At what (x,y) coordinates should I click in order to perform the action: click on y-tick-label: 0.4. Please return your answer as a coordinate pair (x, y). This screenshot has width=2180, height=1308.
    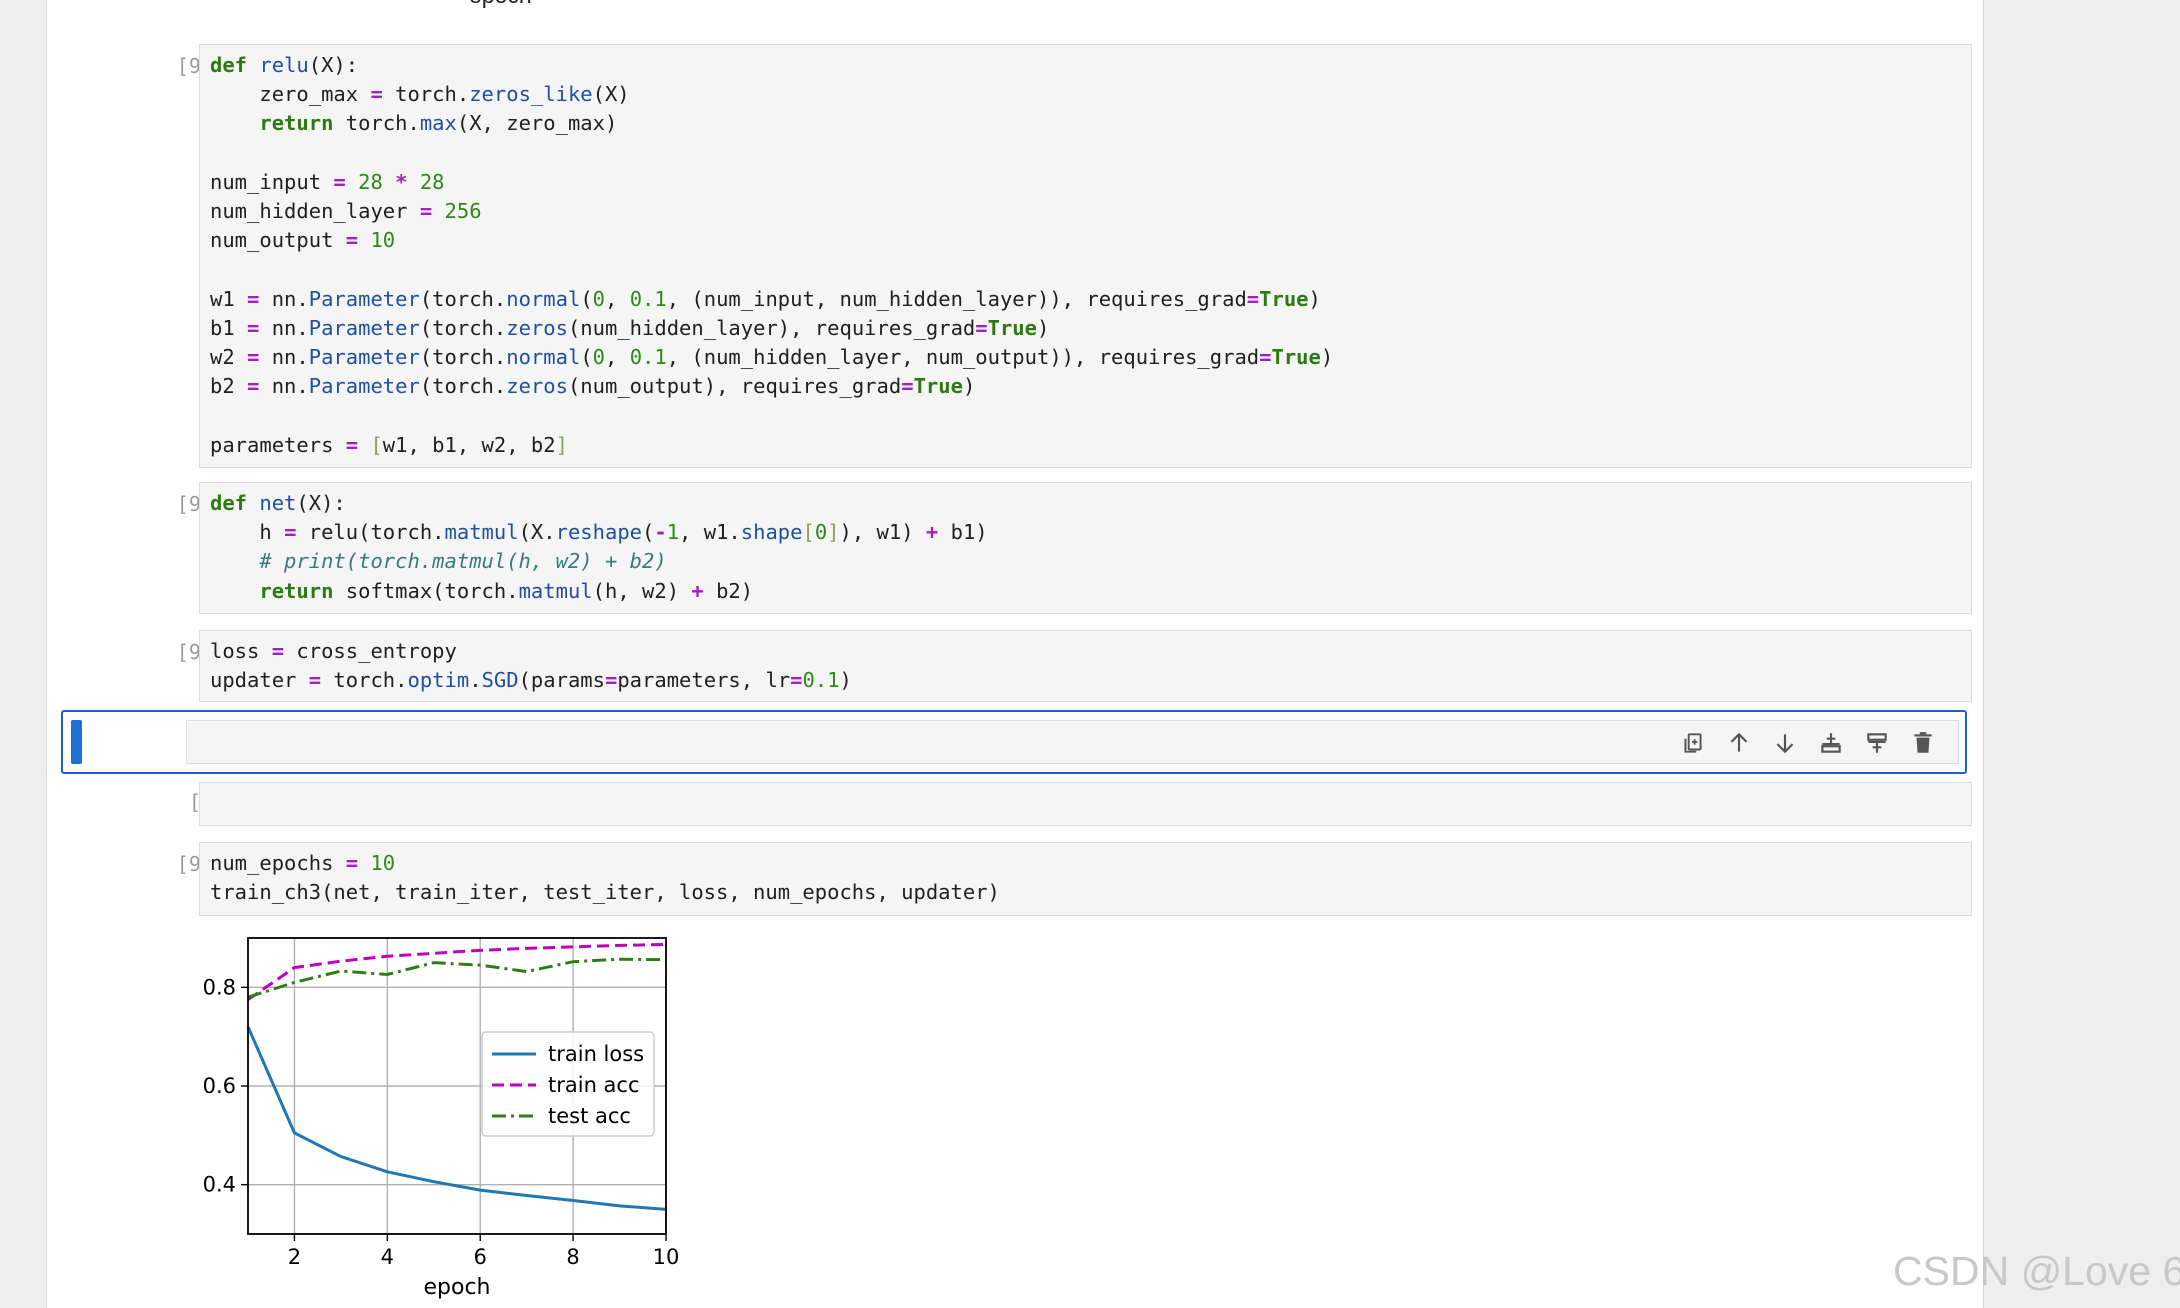
    Looking at the image, I should click on (219, 1185).